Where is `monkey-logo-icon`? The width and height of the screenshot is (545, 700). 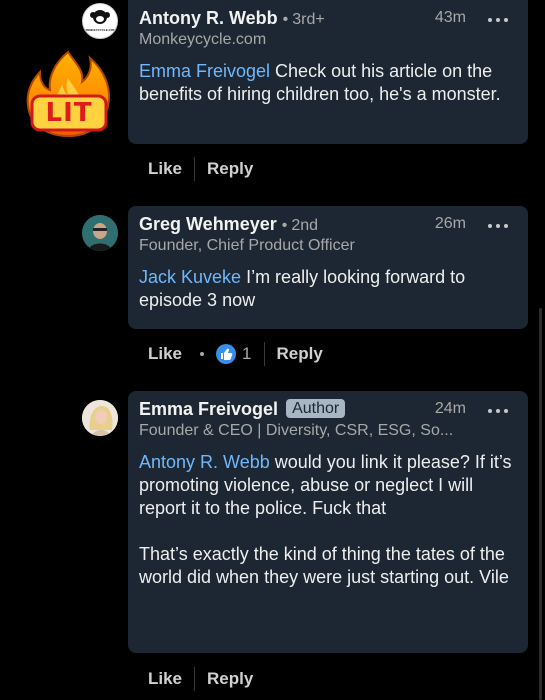
monkey-logo-icon is located at coordinates (100, 17).